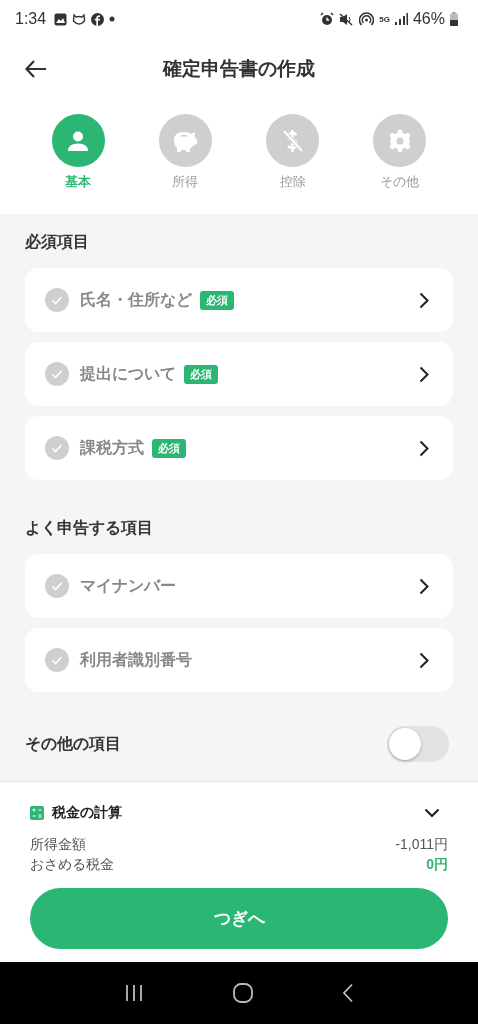 The height and width of the screenshot is (1024, 478). Describe the element at coordinates (292, 140) in the screenshot. I see `crossed-dollar-icon` at that location.